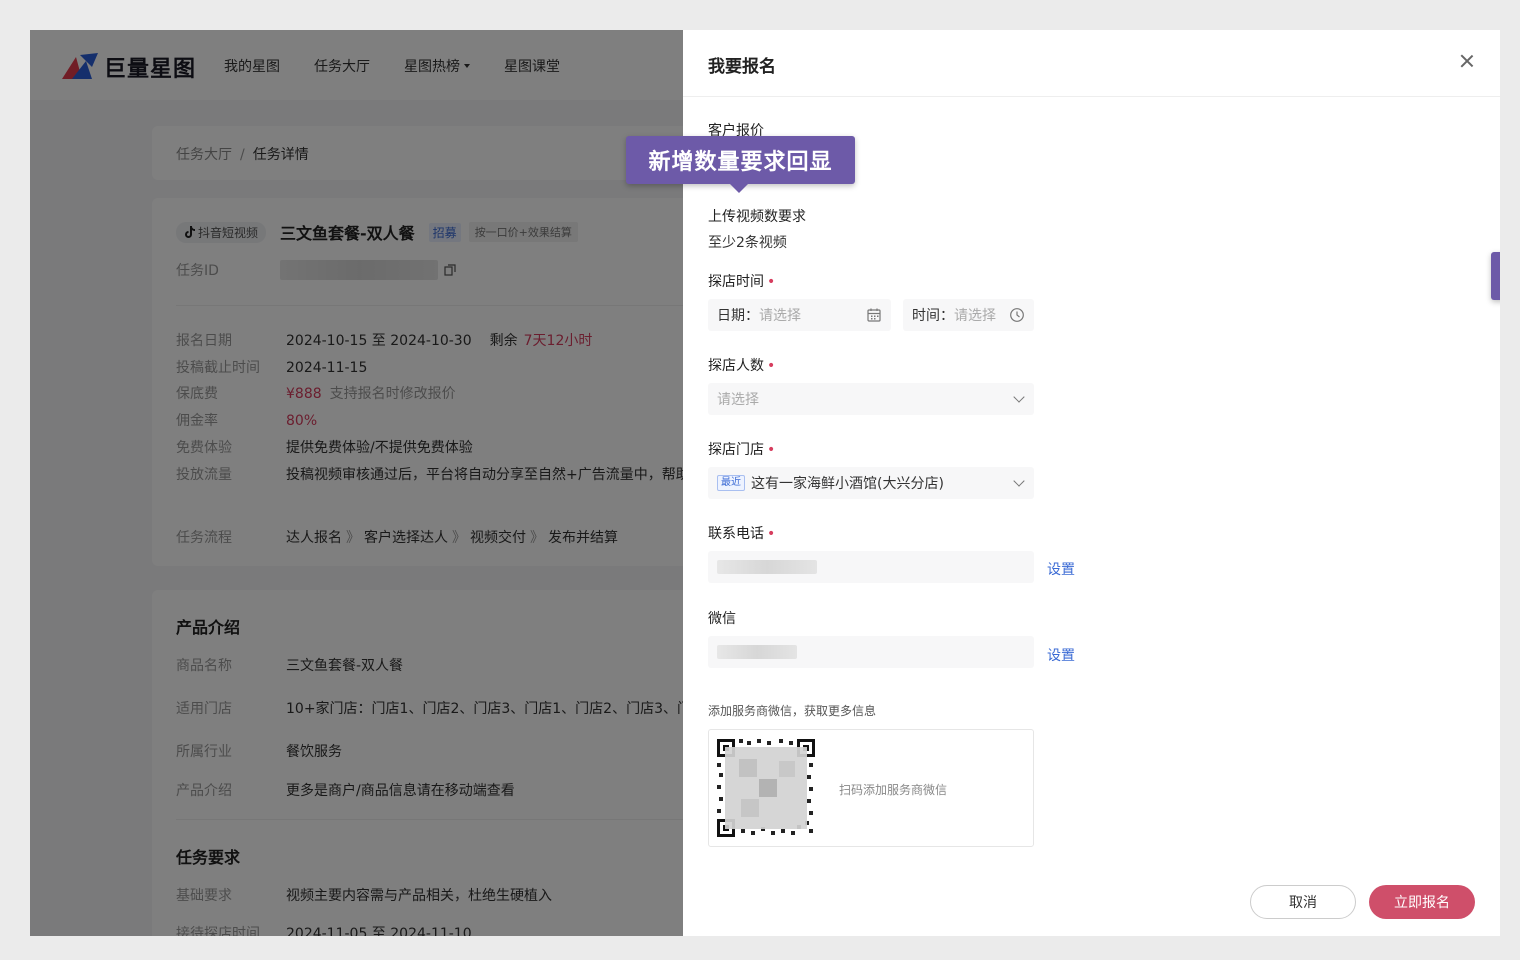 The height and width of the screenshot is (960, 1520). Describe the element at coordinates (1017, 315) in the screenshot. I see `clock-icon` at that location.